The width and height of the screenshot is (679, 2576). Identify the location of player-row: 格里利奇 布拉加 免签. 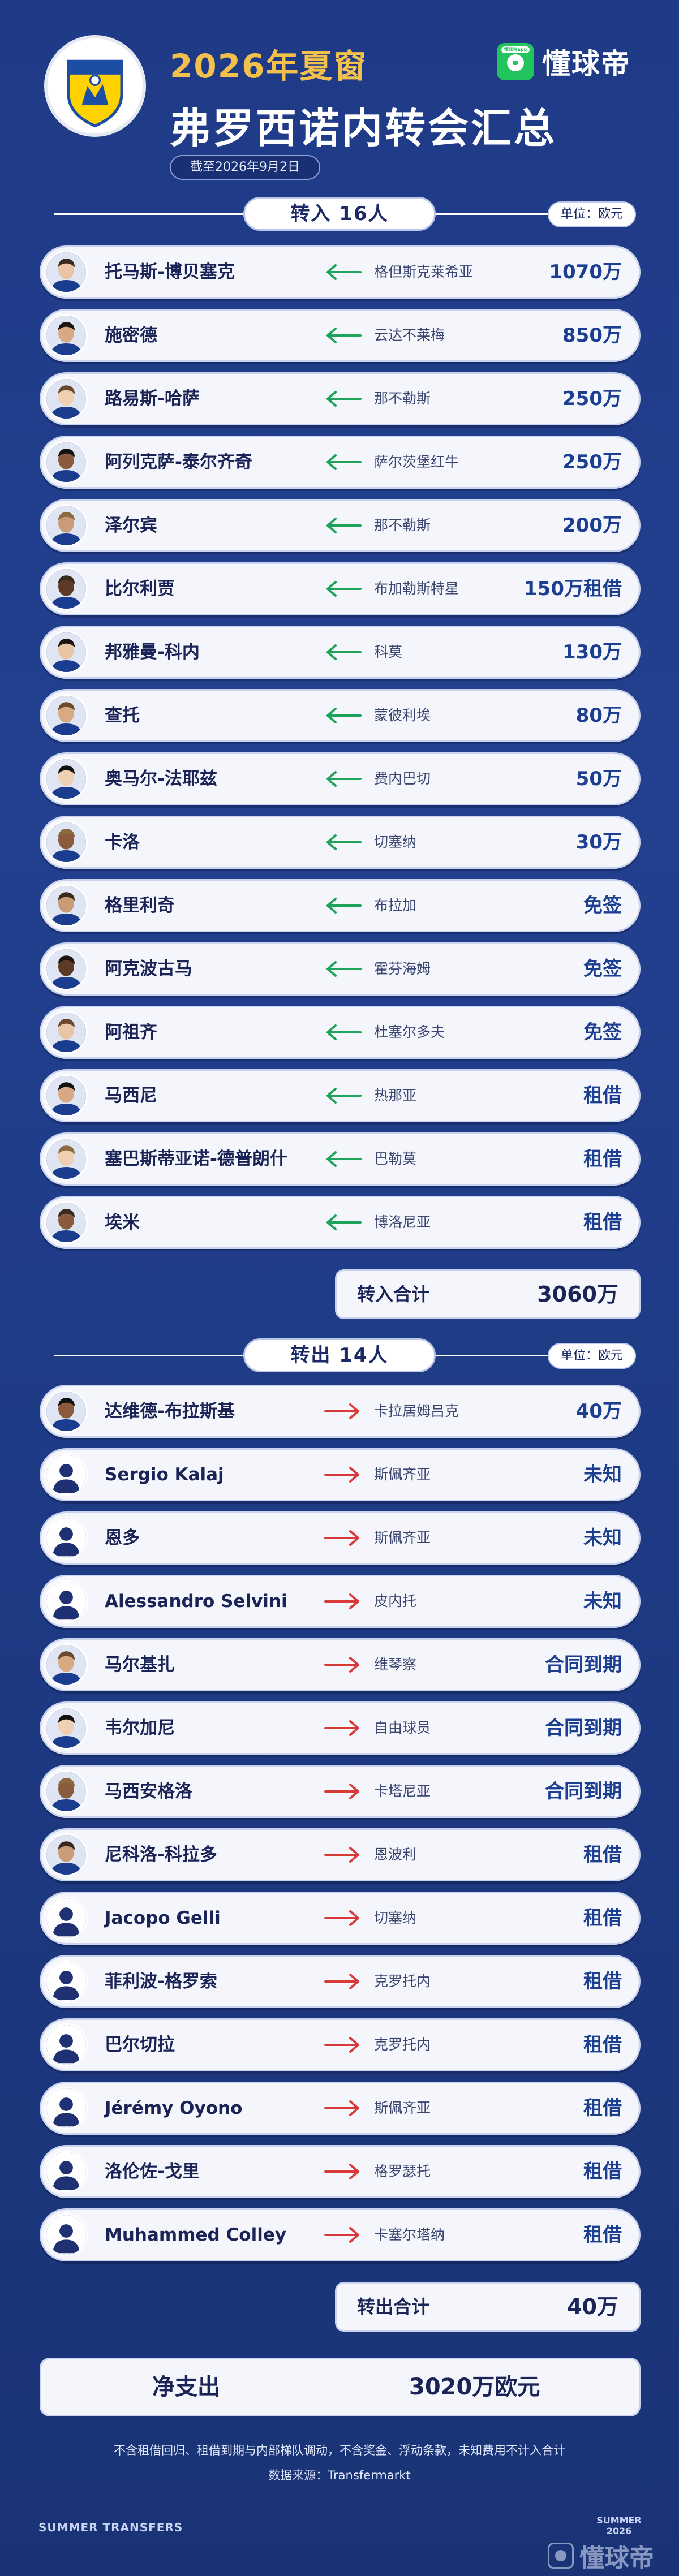
(340, 905).